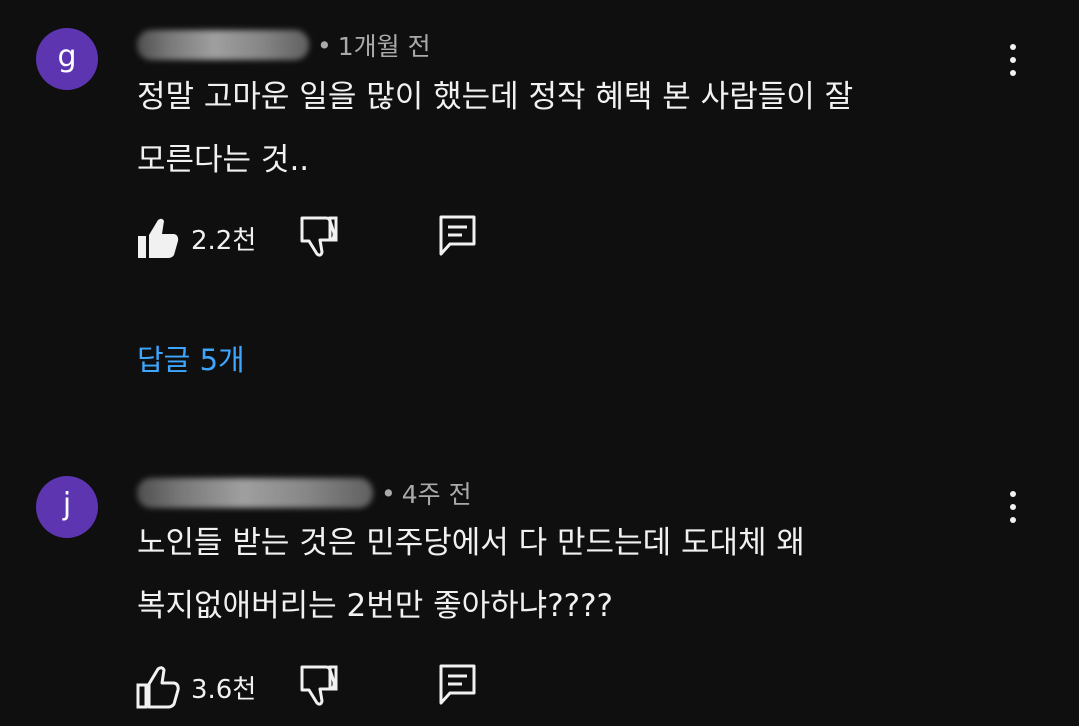 This screenshot has height=726, width=1079. I want to click on comment-actions: 3.6천, so click(316, 686).